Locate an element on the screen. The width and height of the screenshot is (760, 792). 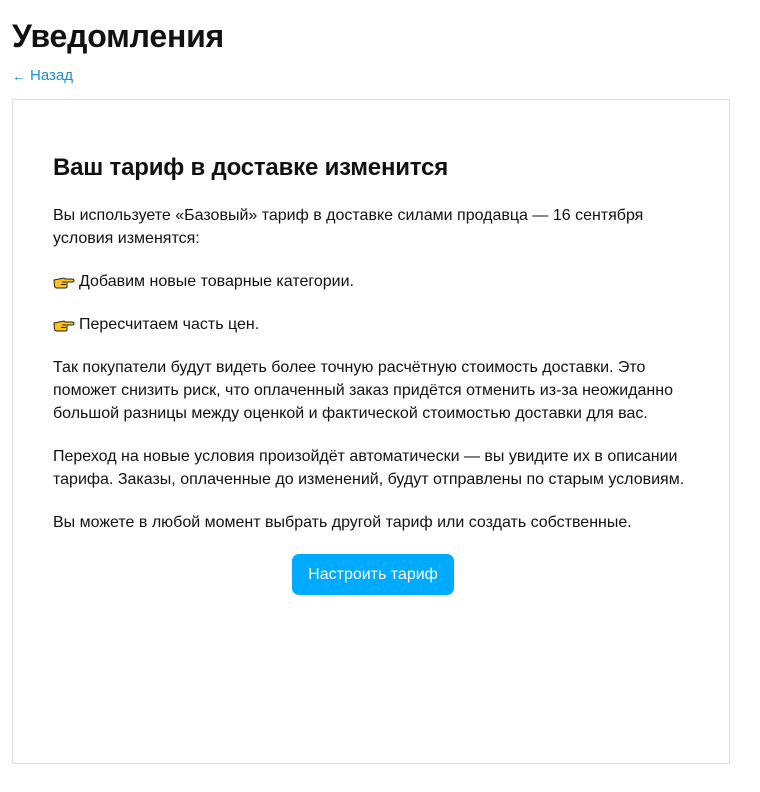
list-item: Добавим новые товарные категории. is located at coordinates (373, 281).